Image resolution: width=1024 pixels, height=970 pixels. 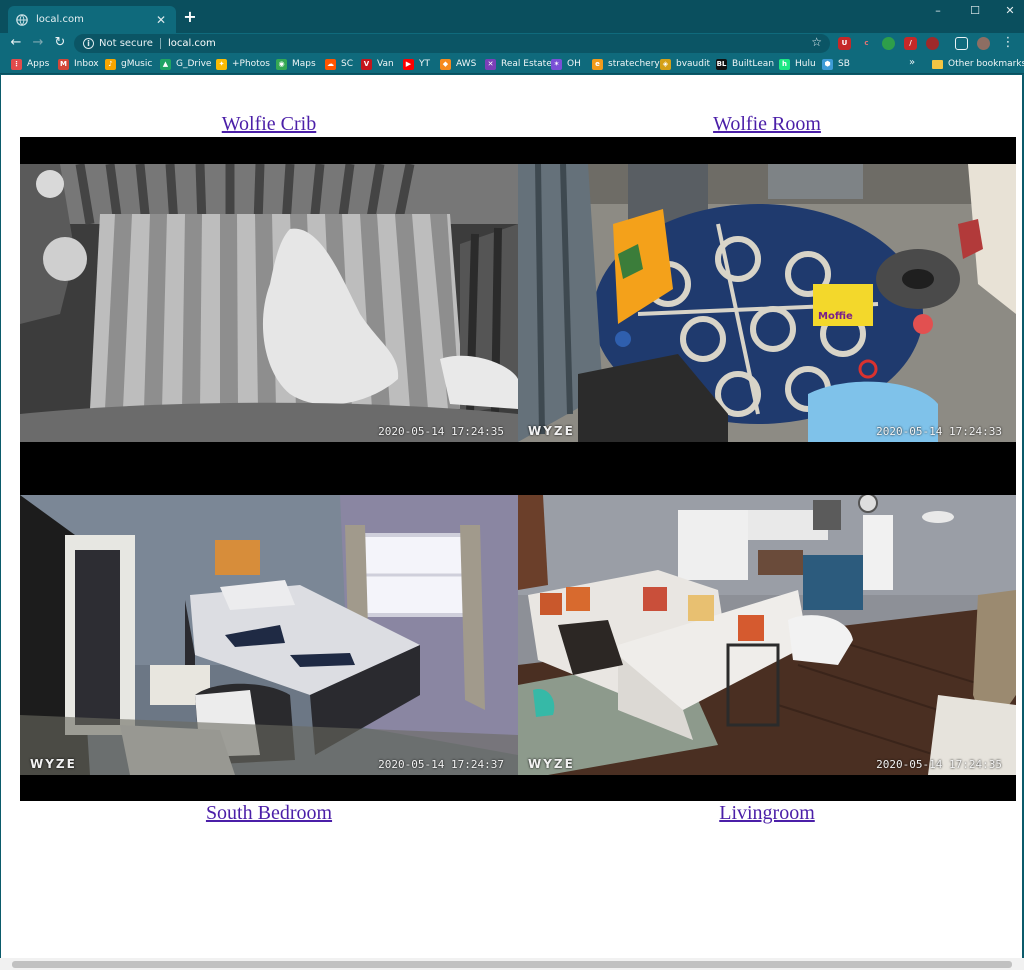 What do you see at coordinates (1010, 11) in the screenshot?
I see `close-window-button: ✕` at bounding box center [1010, 11].